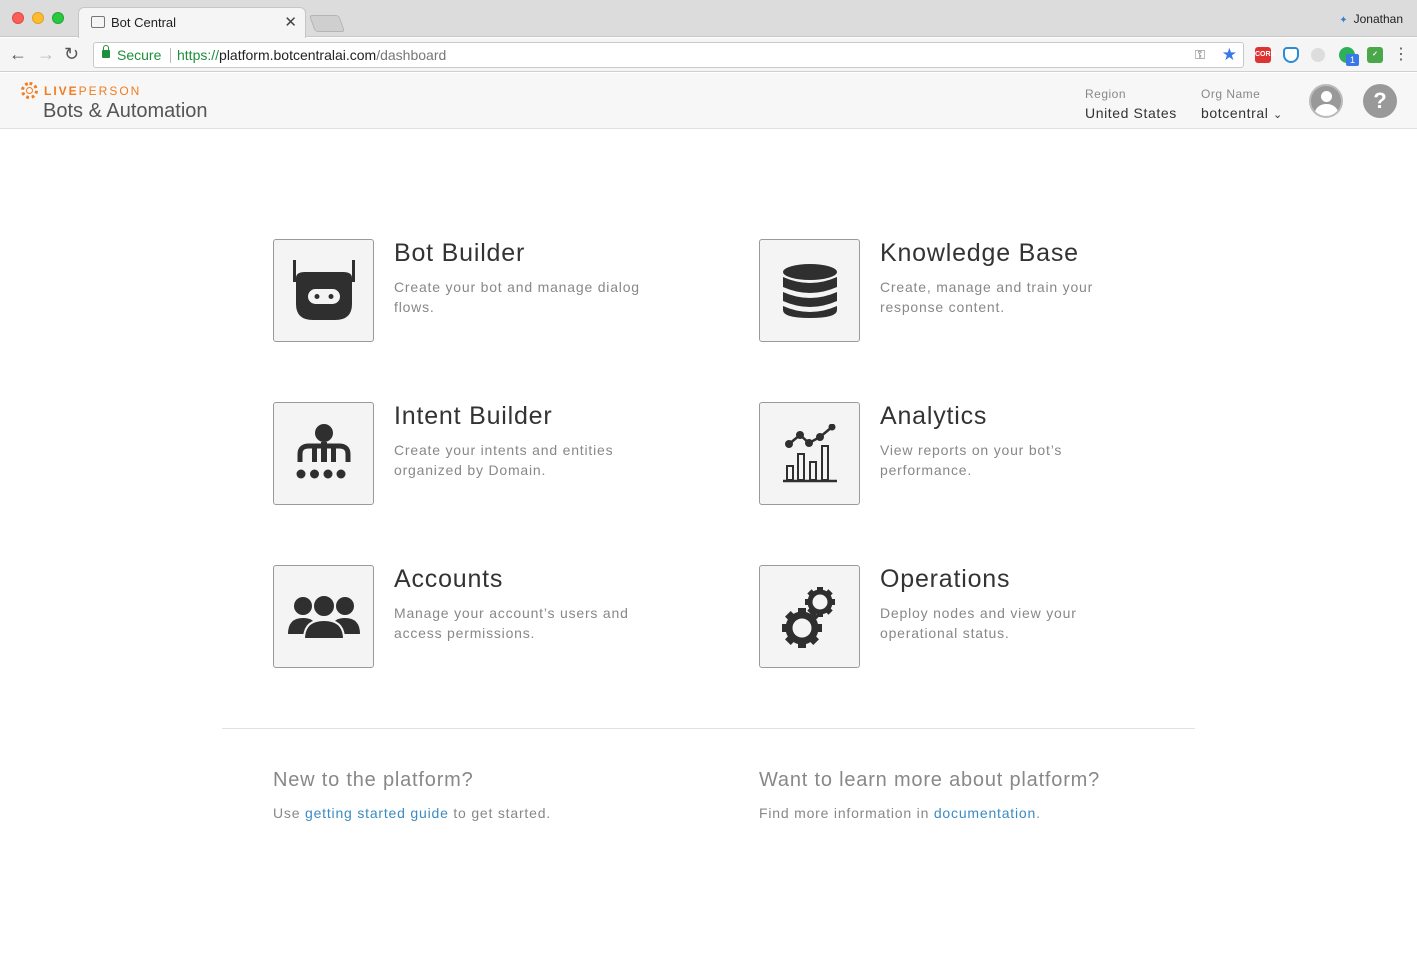  Describe the element at coordinates (139, 55) in the screenshot. I see `secure-label: Secure` at that location.